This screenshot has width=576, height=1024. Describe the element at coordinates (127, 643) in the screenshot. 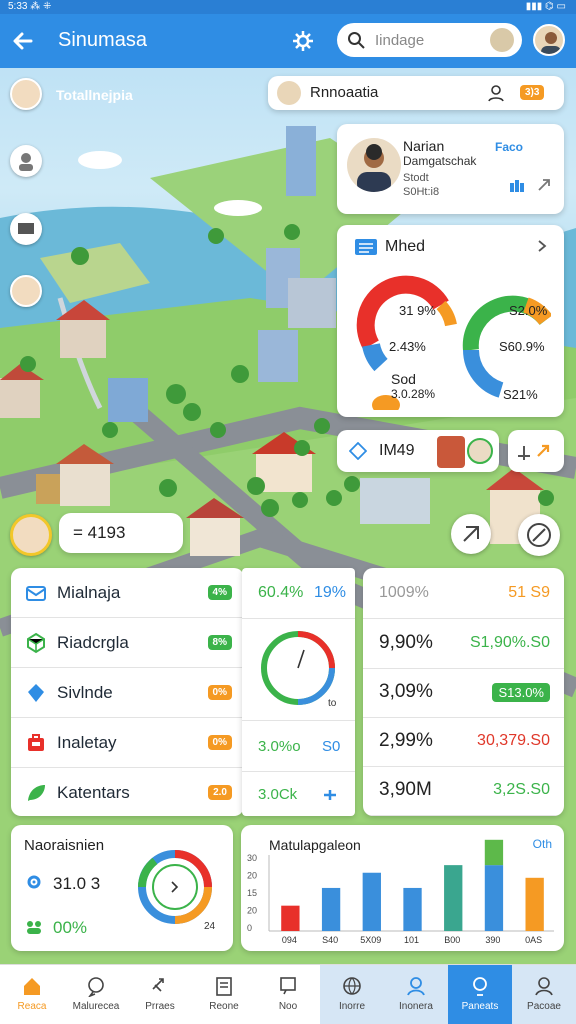

I see `stats-row: Riadcrgla 8%` at that location.